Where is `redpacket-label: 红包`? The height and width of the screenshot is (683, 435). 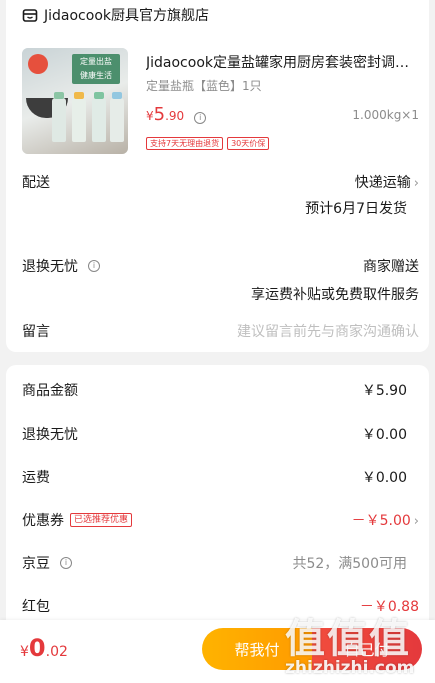
redpacket-label: 红包 is located at coordinates (36, 607).